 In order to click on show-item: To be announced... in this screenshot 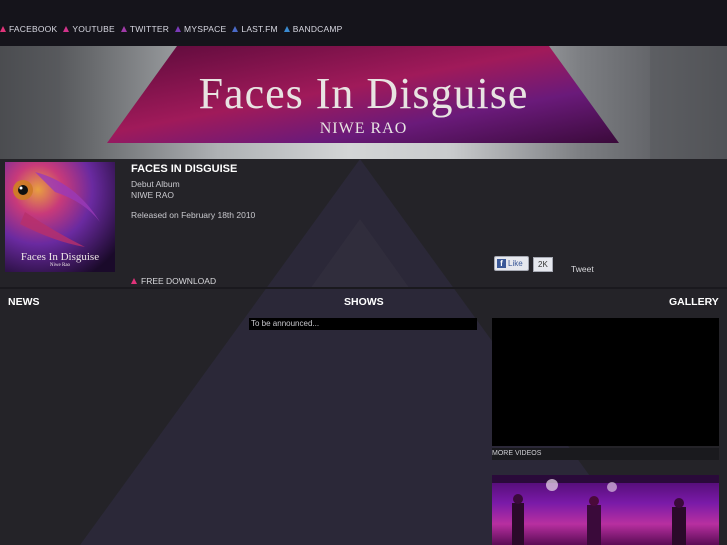, I will do `click(363, 324)`.